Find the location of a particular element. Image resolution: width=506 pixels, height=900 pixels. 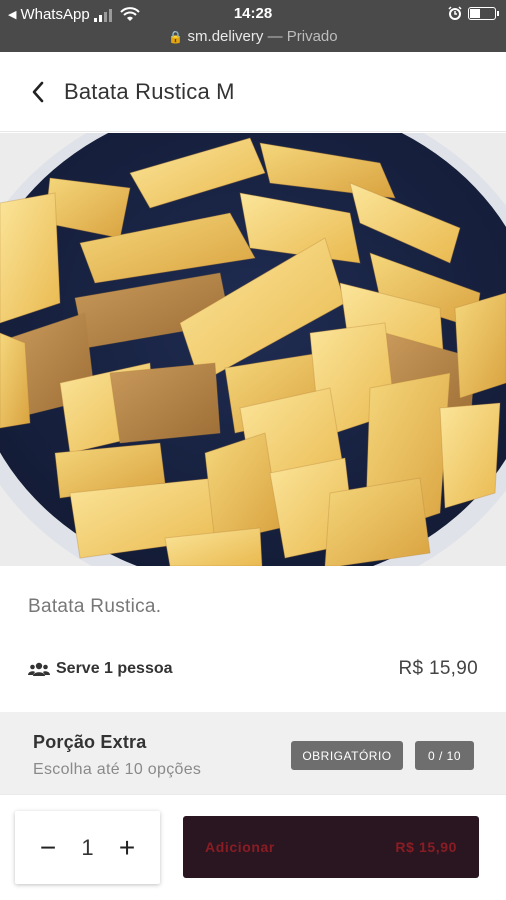

back-button is located at coordinates (38, 92).